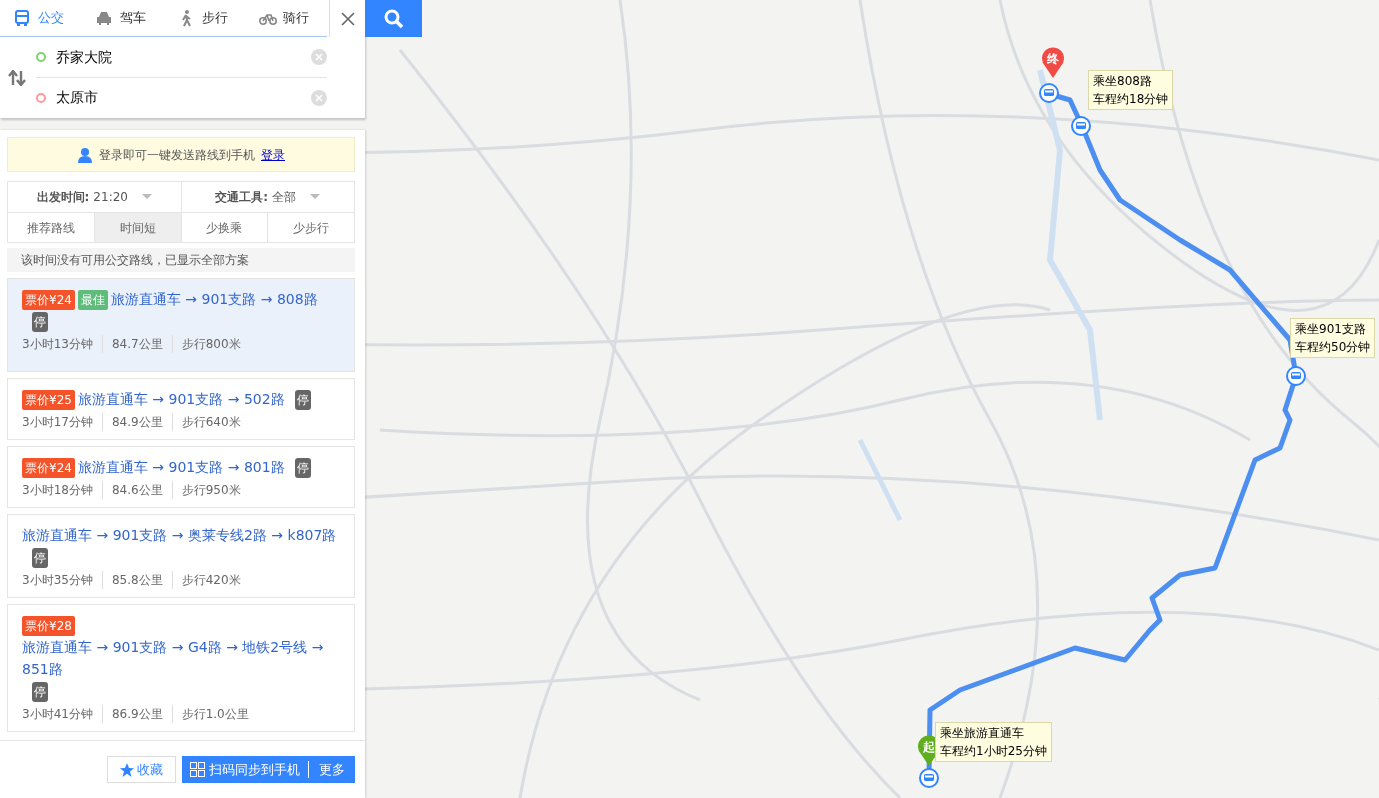  I want to click on duration-text: 3小时17分钟, so click(57, 422).